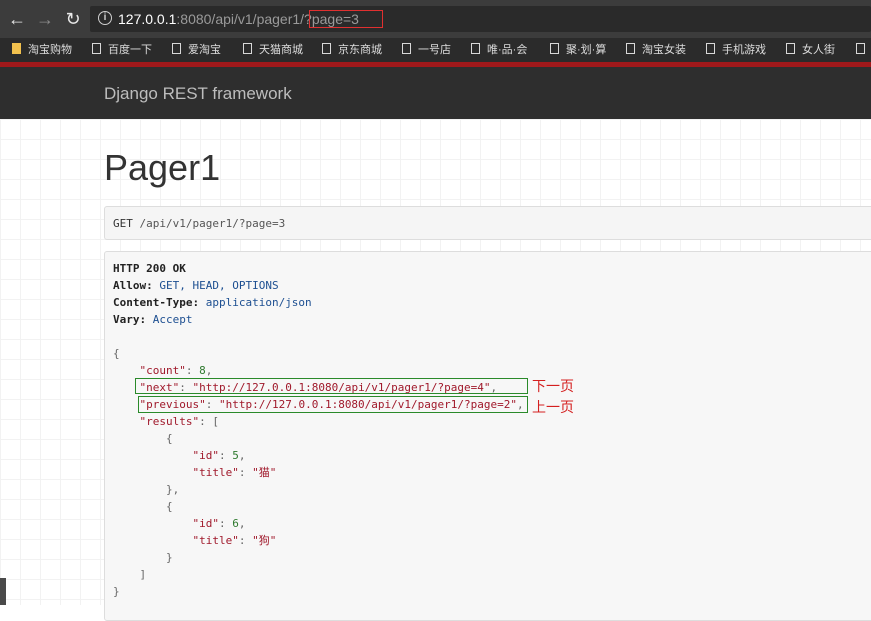  Describe the element at coordinates (17, 19) in the screenshot. I see `back-icon: ←` at that location.